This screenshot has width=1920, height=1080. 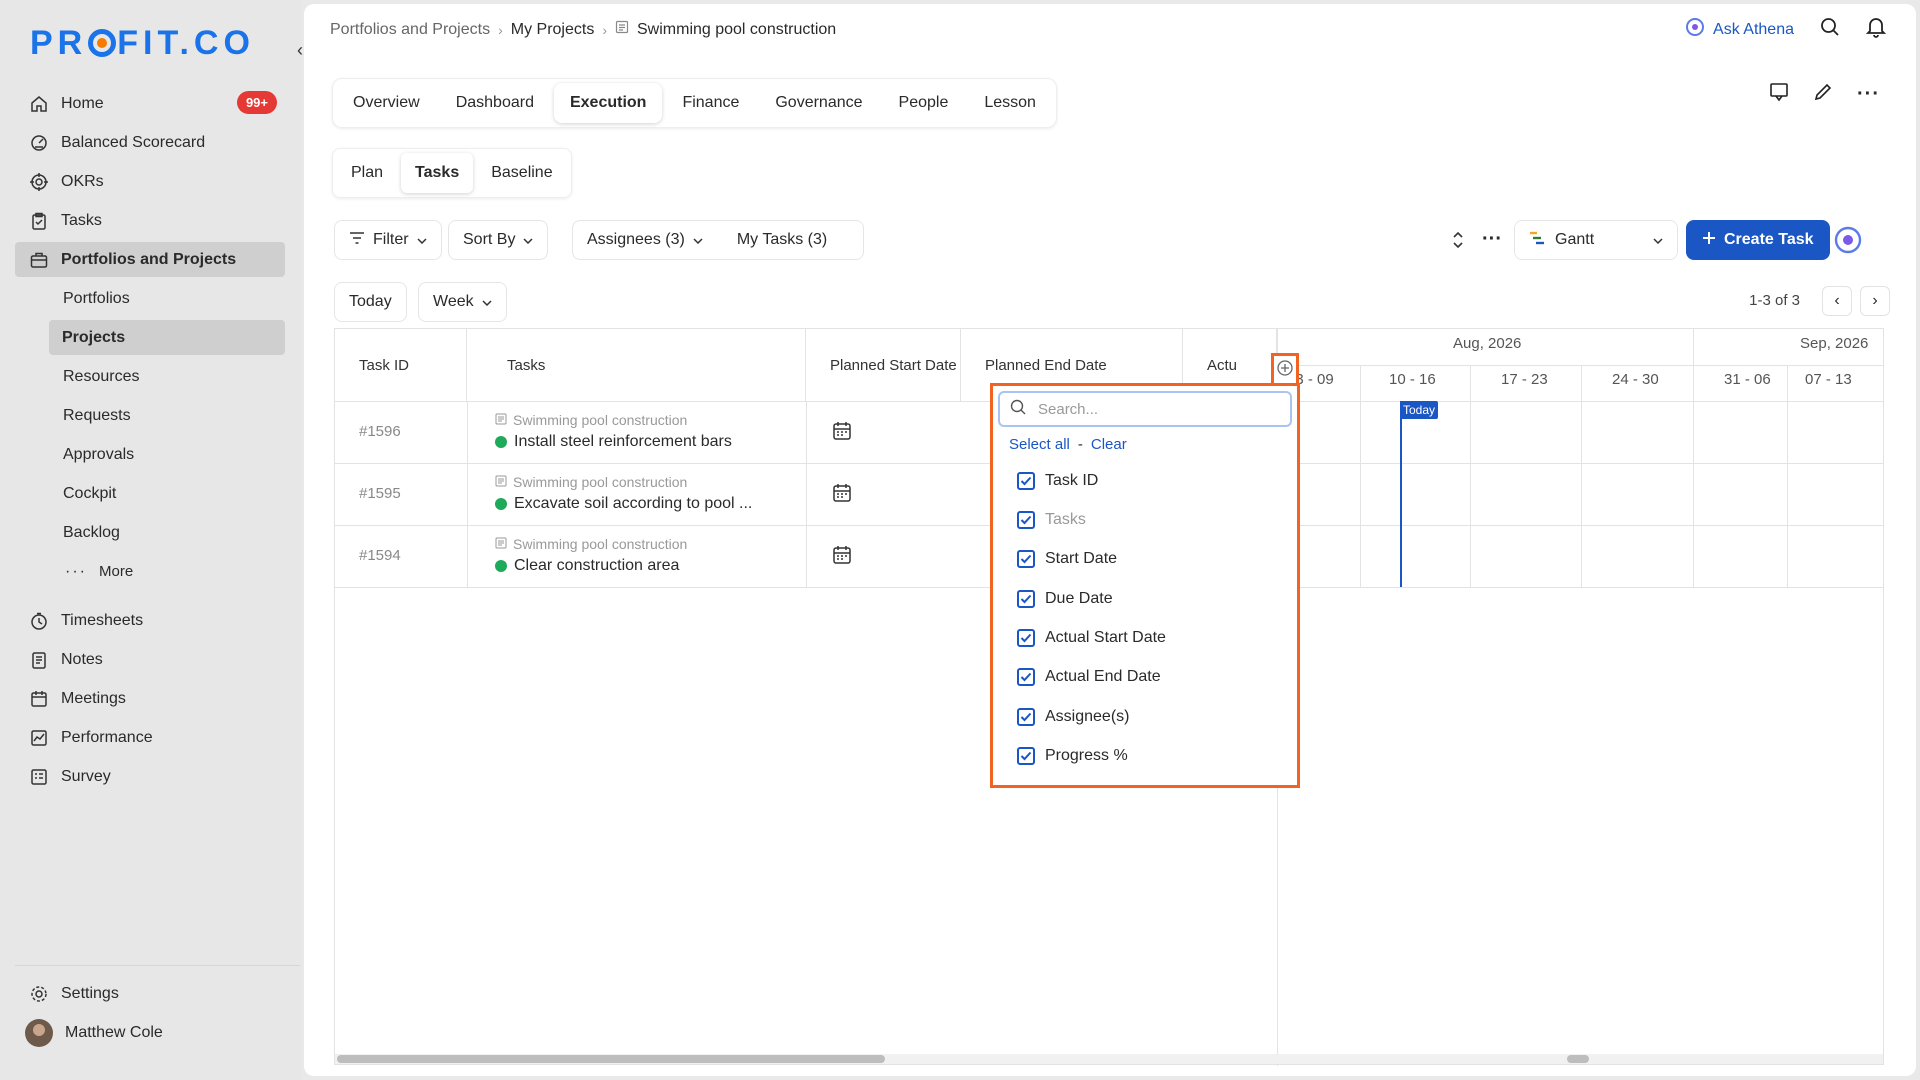 I want to click on sidebar-item-label: Settings, so click(x=90, y=993).